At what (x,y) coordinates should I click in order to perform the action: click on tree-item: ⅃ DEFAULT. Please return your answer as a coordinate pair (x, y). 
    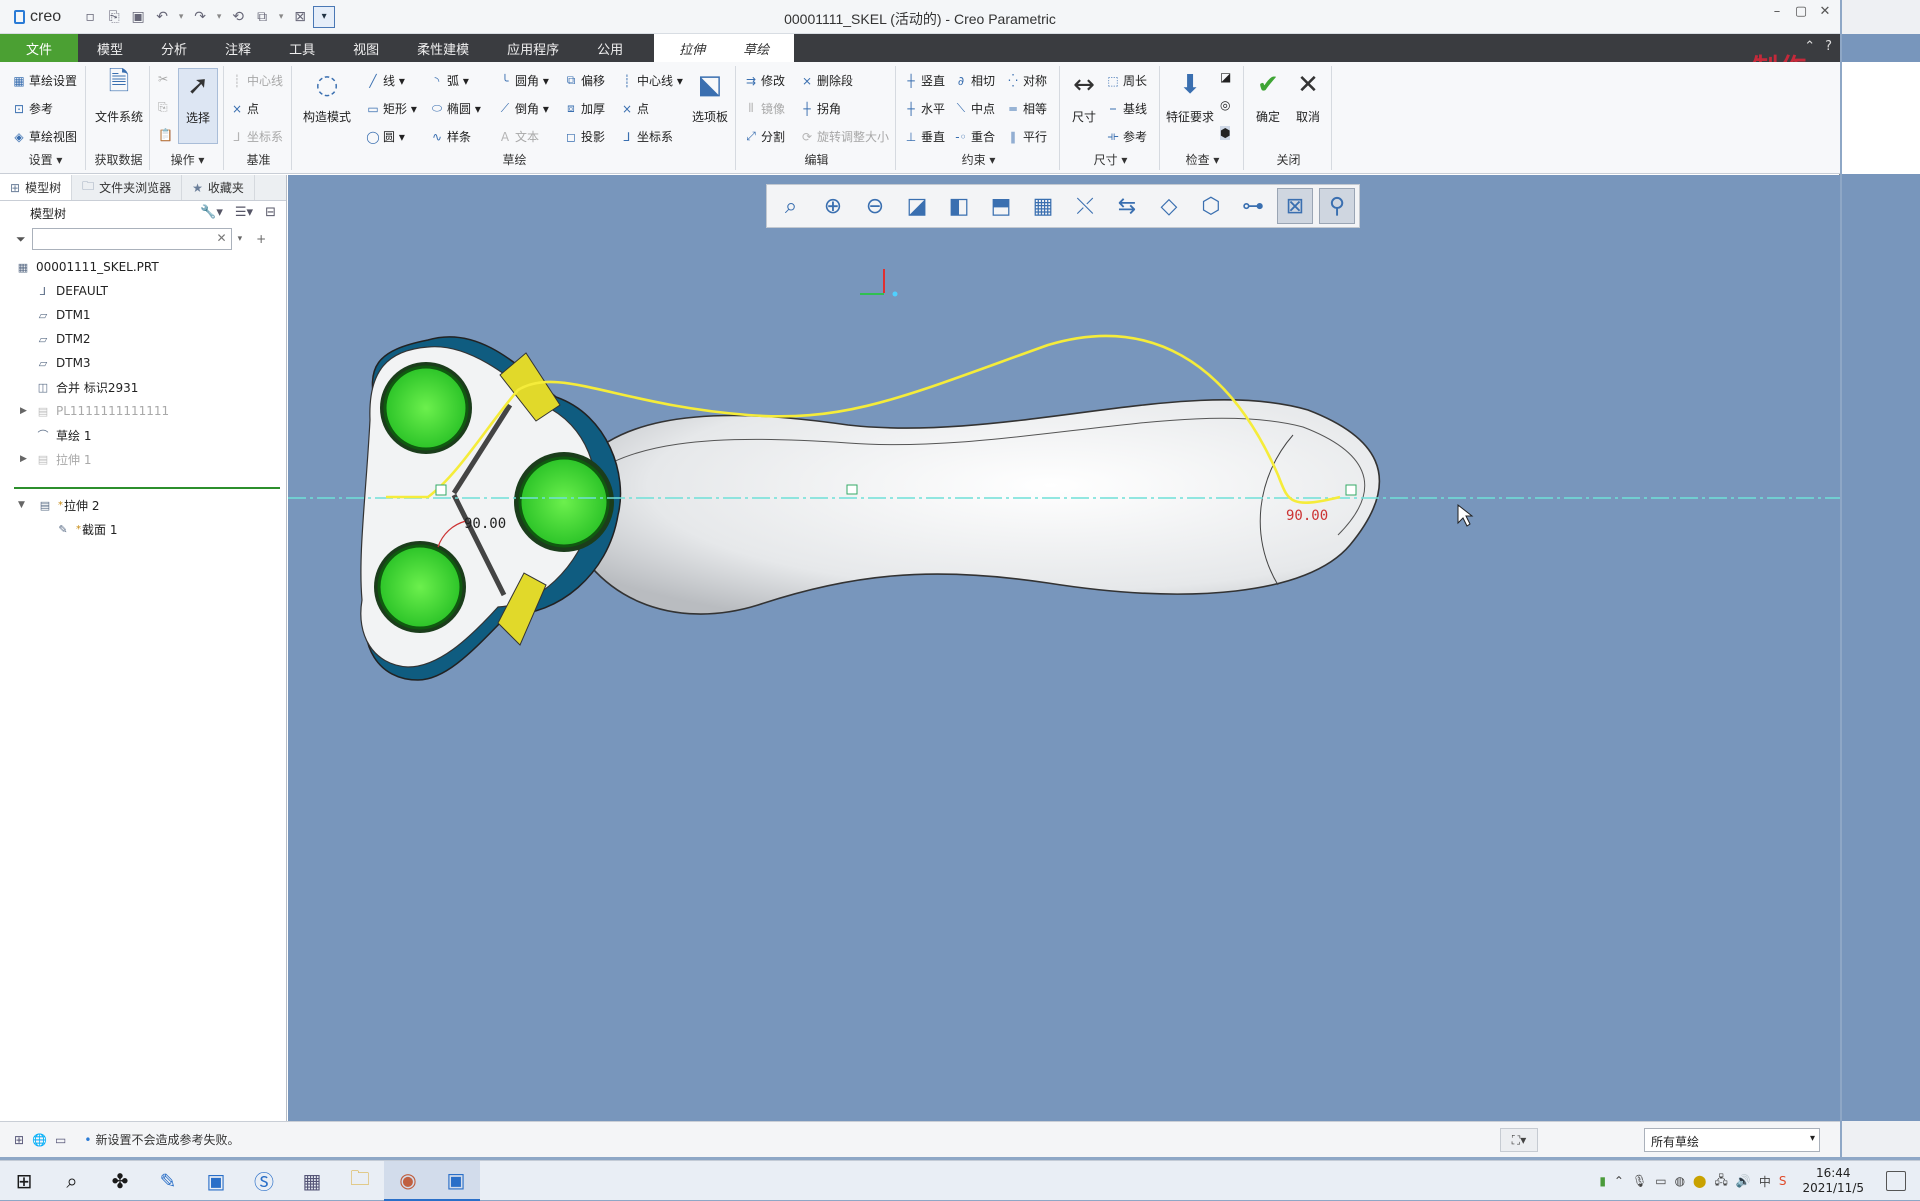
    Looking at the image, I should click on (143, 291).